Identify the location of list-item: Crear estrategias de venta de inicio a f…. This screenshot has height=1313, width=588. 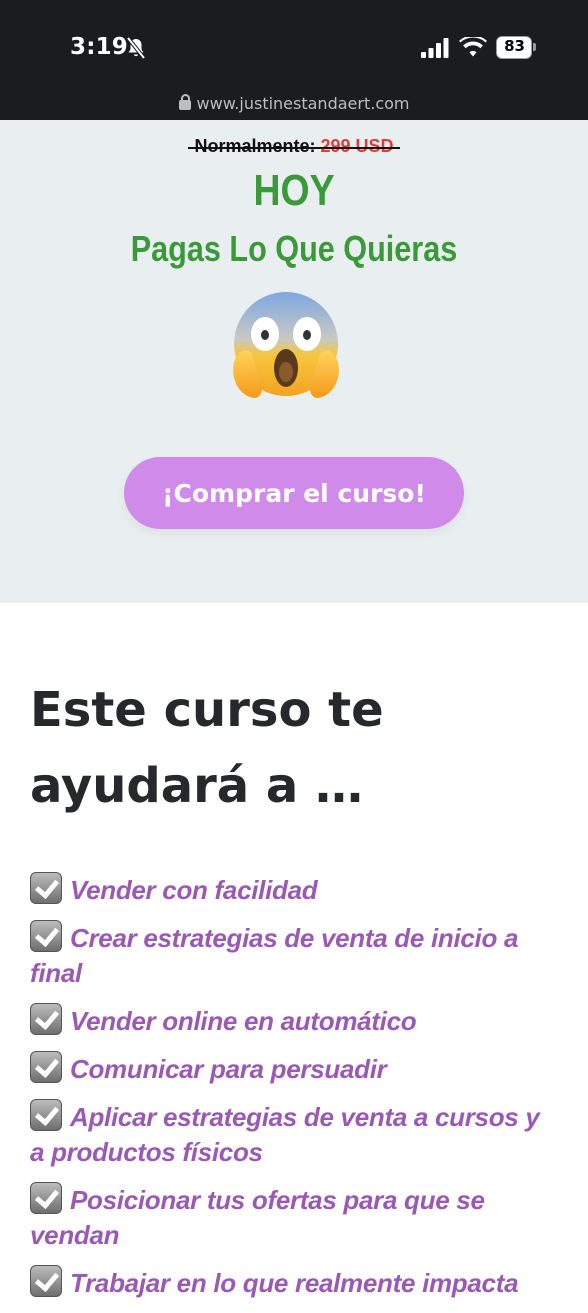
(295, 955).